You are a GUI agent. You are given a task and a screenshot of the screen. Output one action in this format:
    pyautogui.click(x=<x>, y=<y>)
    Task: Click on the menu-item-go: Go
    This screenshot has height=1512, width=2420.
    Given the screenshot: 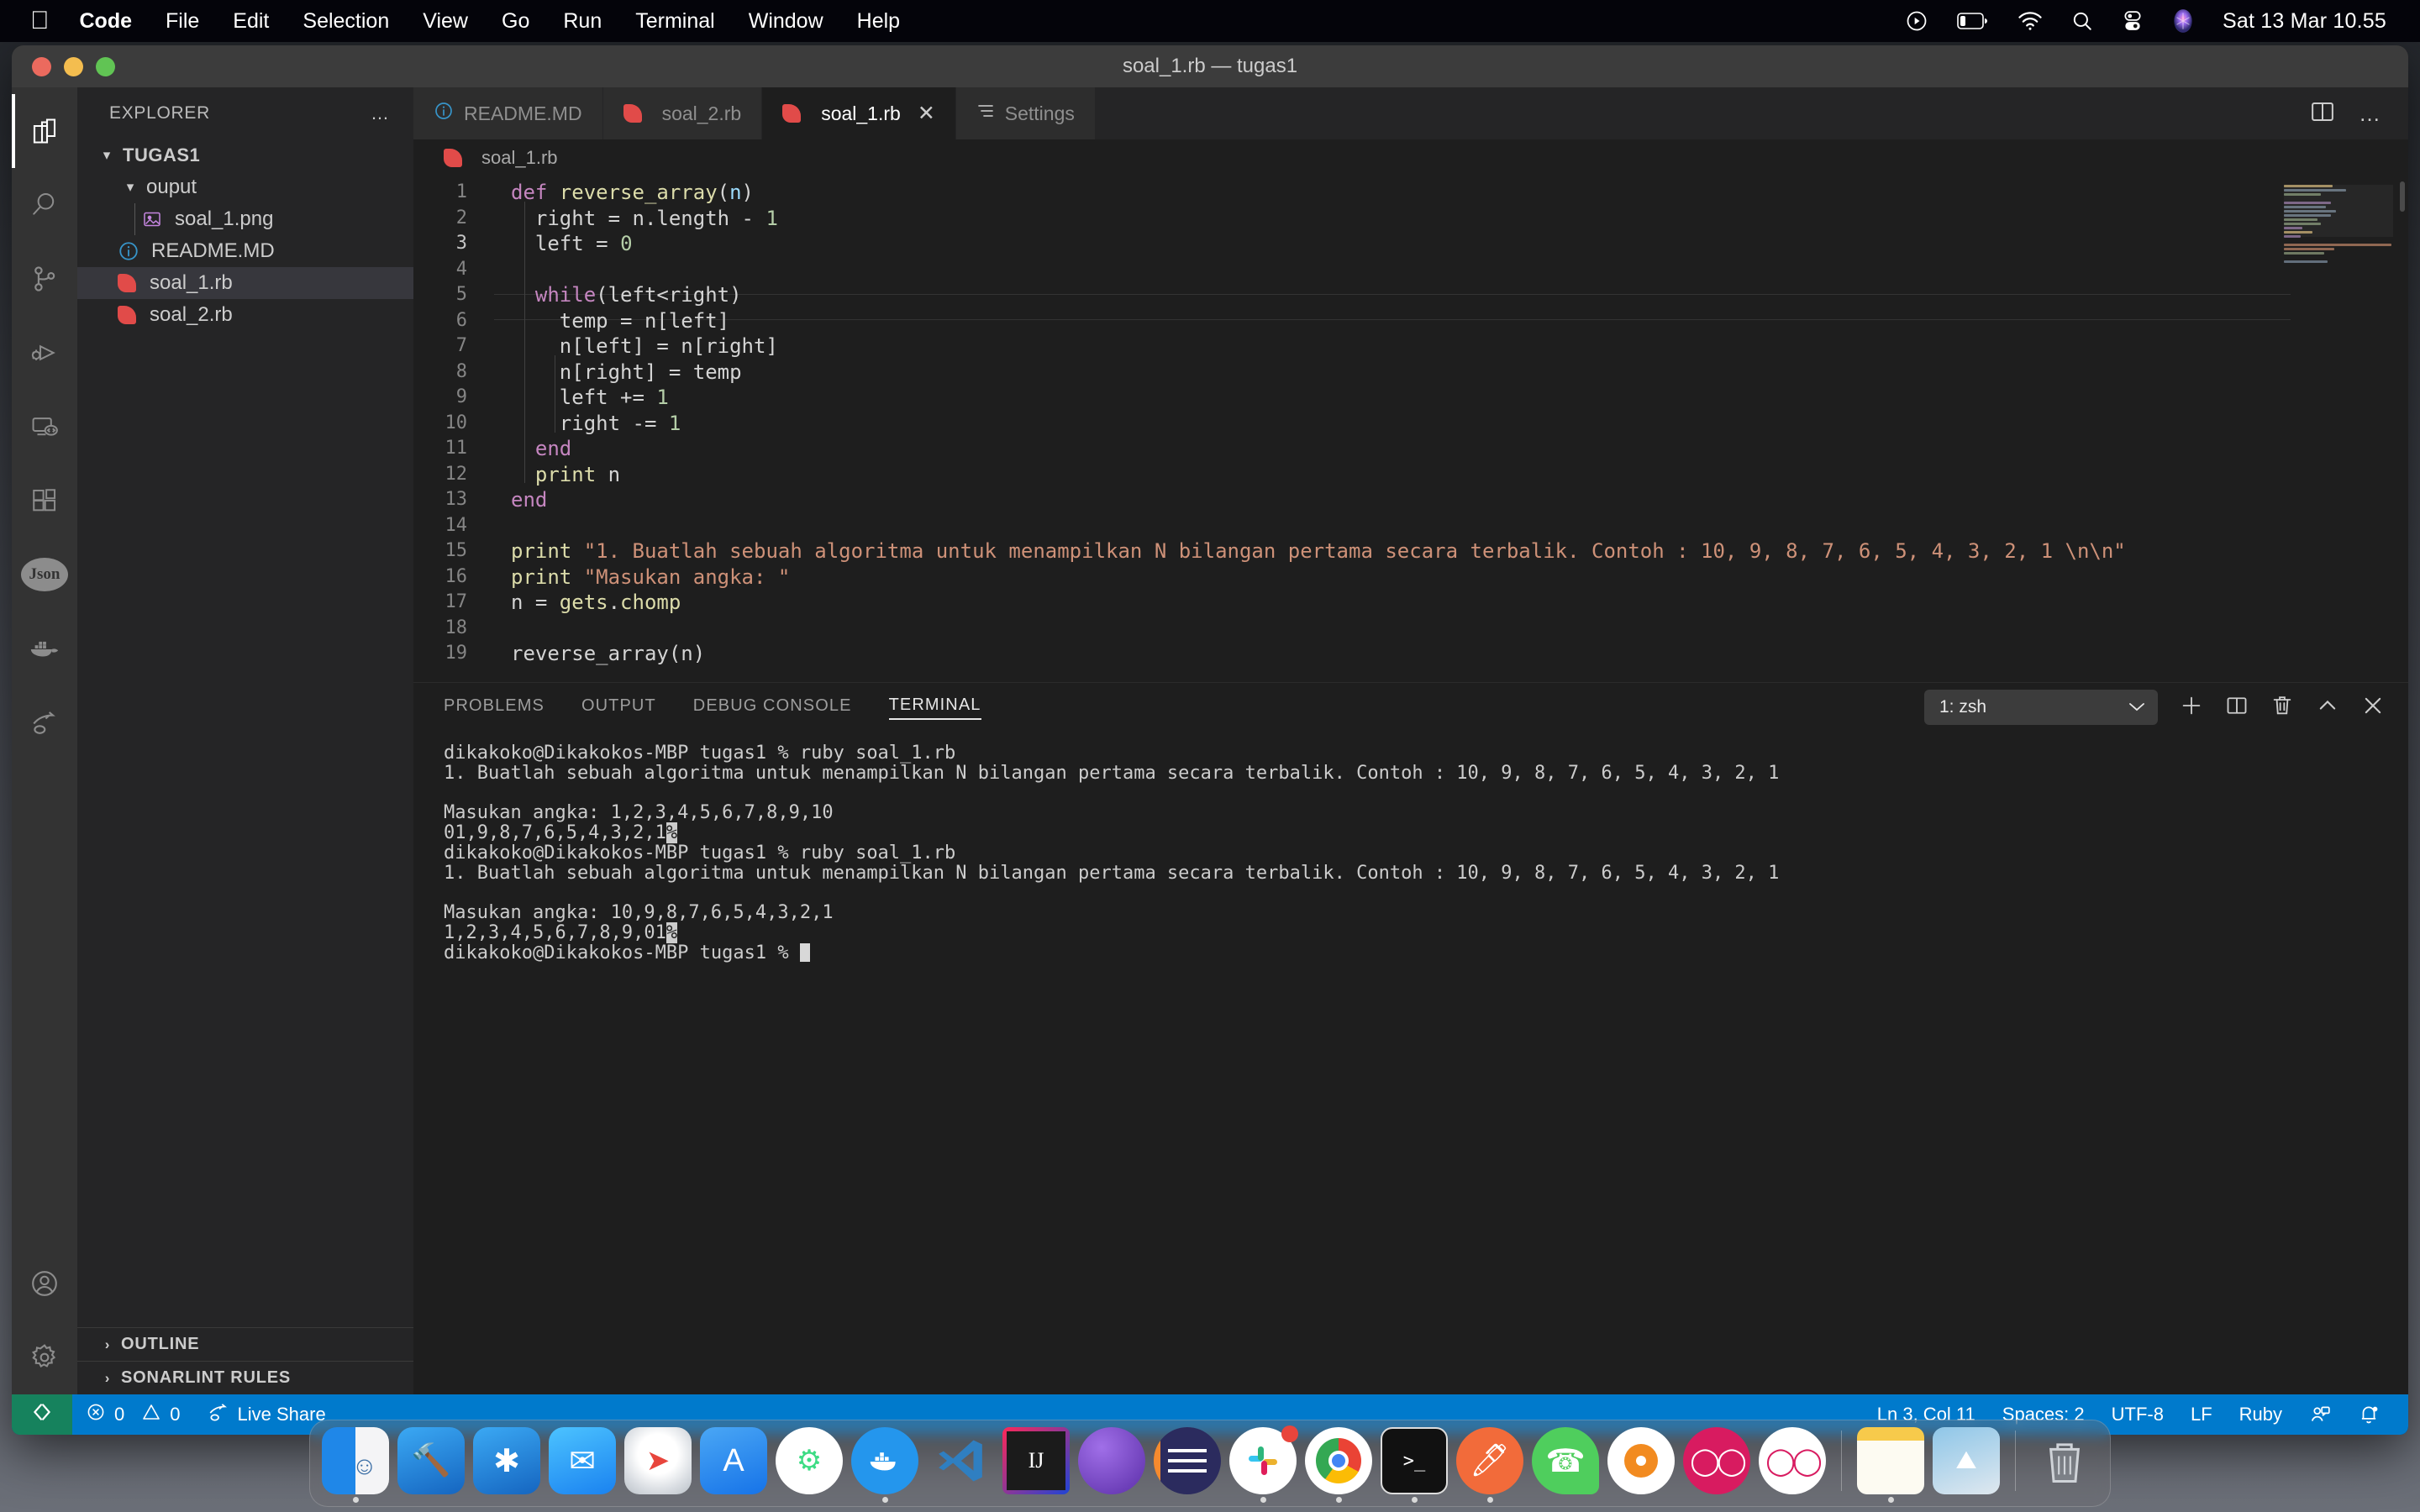 What is the action you would take?
    pyautogui.click(x=515, y=21)
    